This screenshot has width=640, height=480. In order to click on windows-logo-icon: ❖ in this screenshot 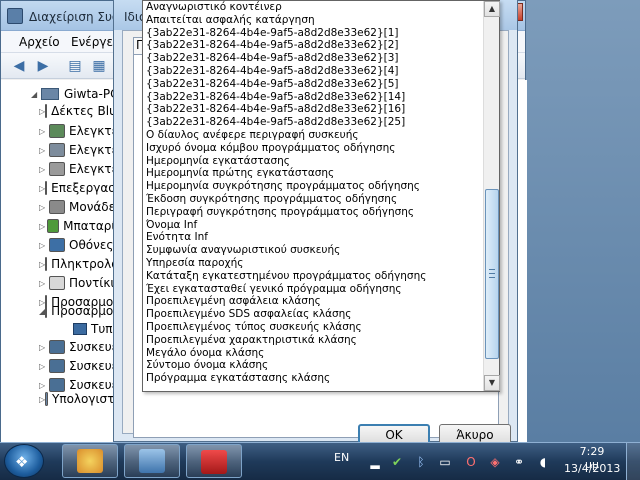, I will do `click(22, 462)`.